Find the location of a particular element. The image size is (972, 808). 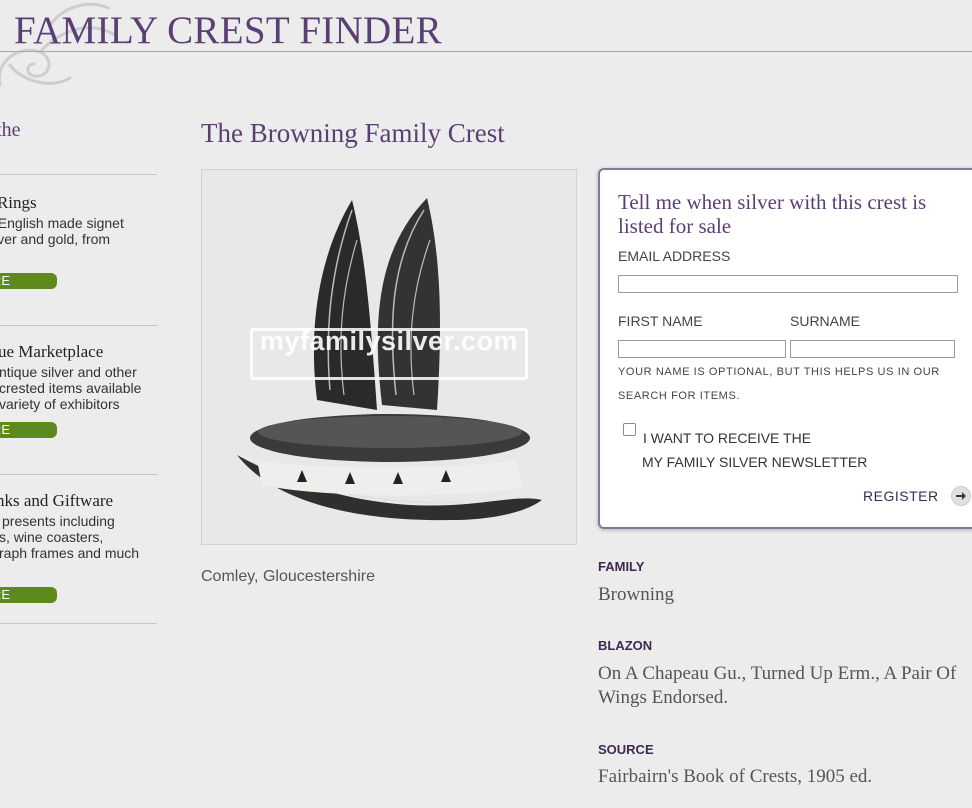

sidebar-desc-line: : English made signet is located at coordinates (62, 223).